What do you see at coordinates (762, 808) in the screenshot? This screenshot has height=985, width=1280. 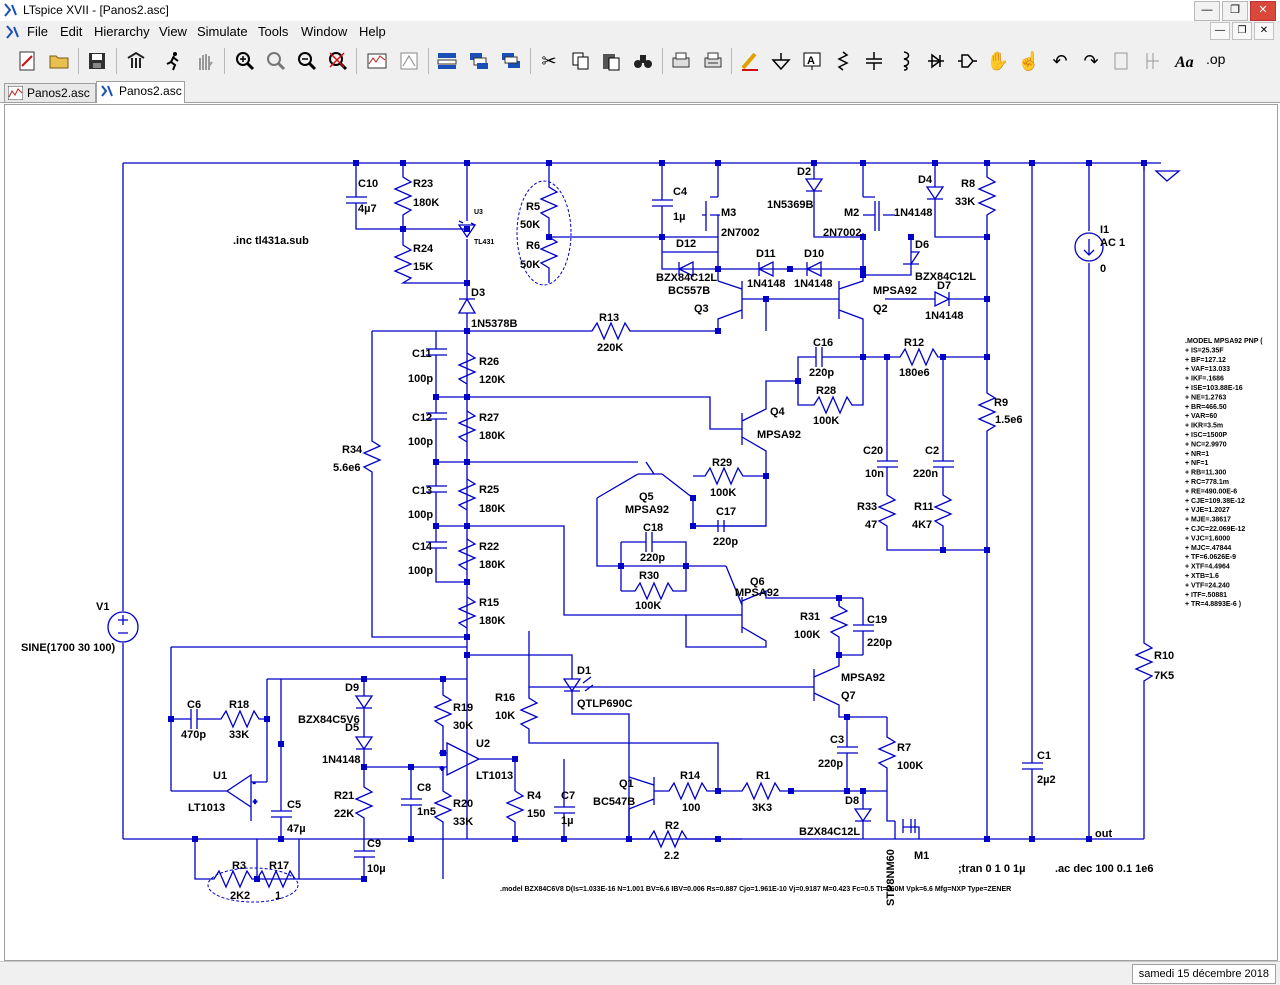 I see `component-label: 3K3` at bounding box center [762, 808].